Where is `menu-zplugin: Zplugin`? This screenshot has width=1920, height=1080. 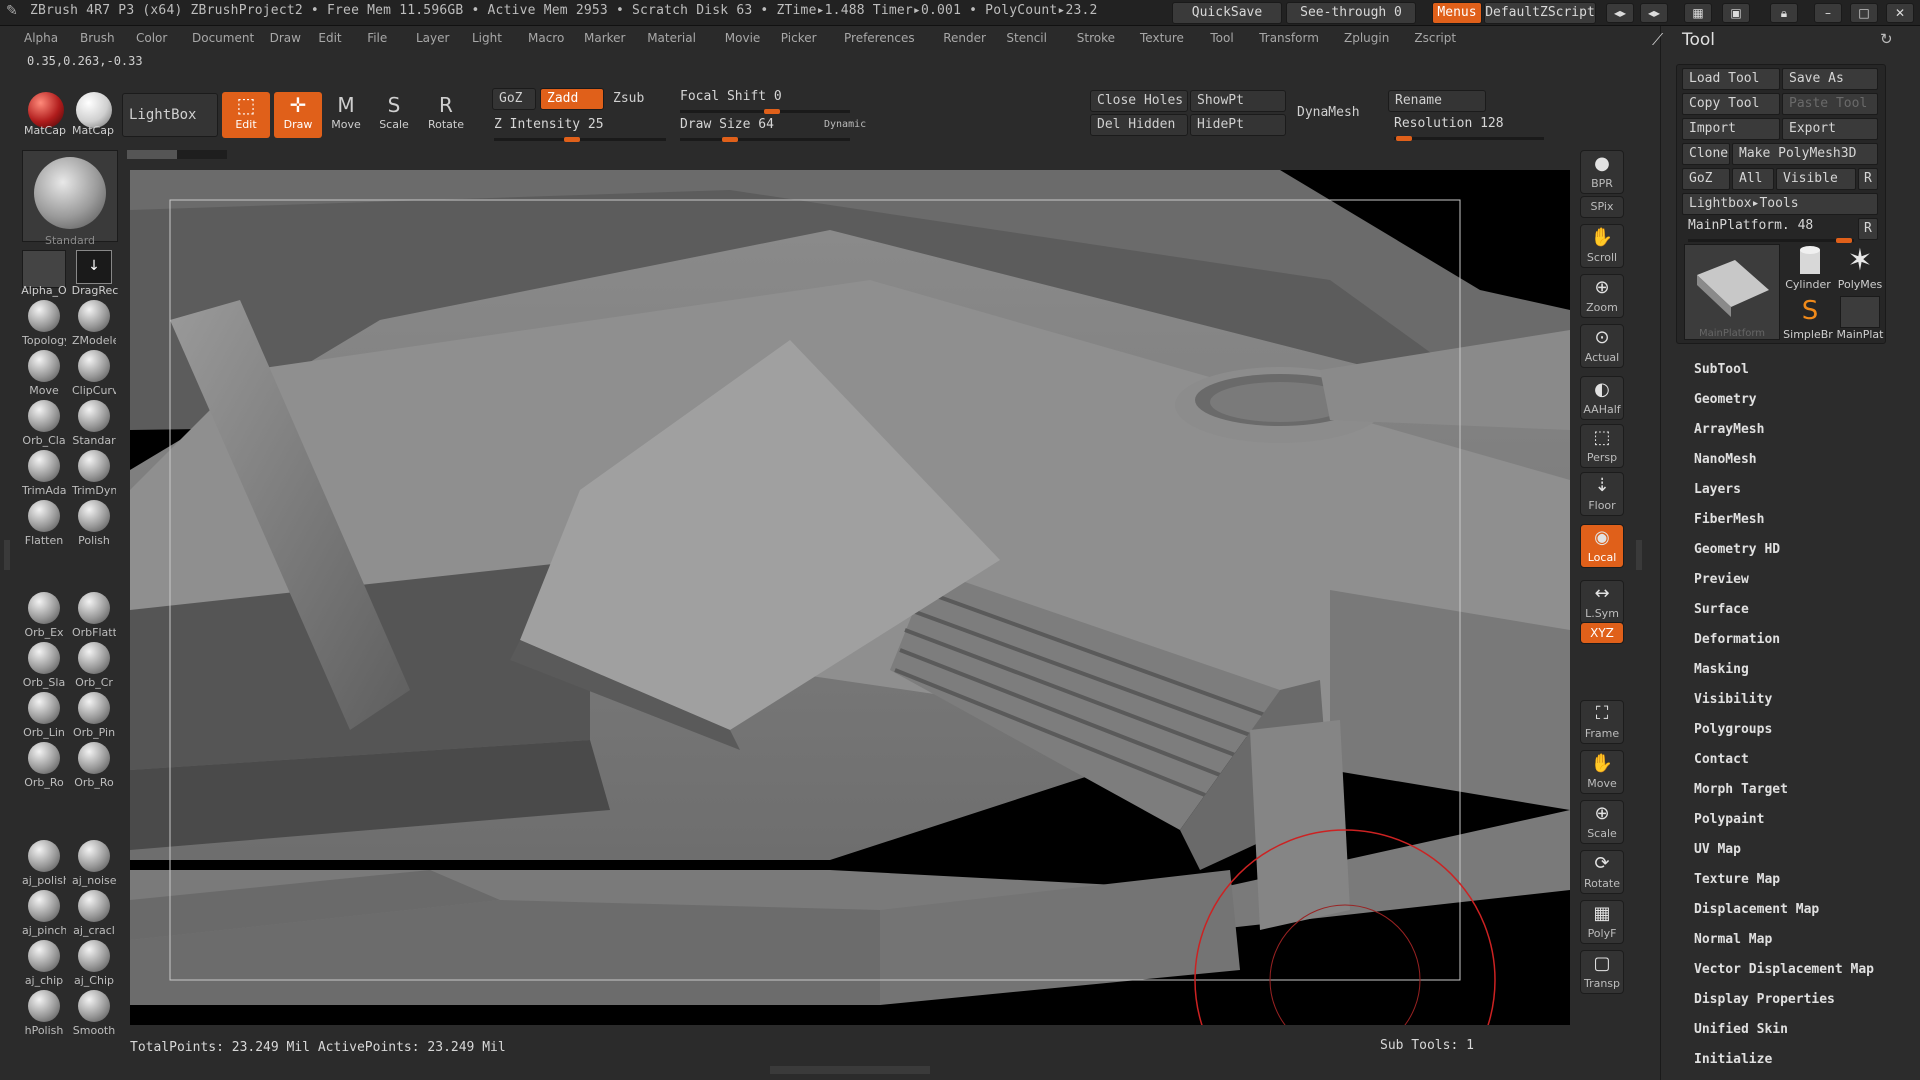 menu-zplugin: Zplugin is located at coordinates (1366, 38).